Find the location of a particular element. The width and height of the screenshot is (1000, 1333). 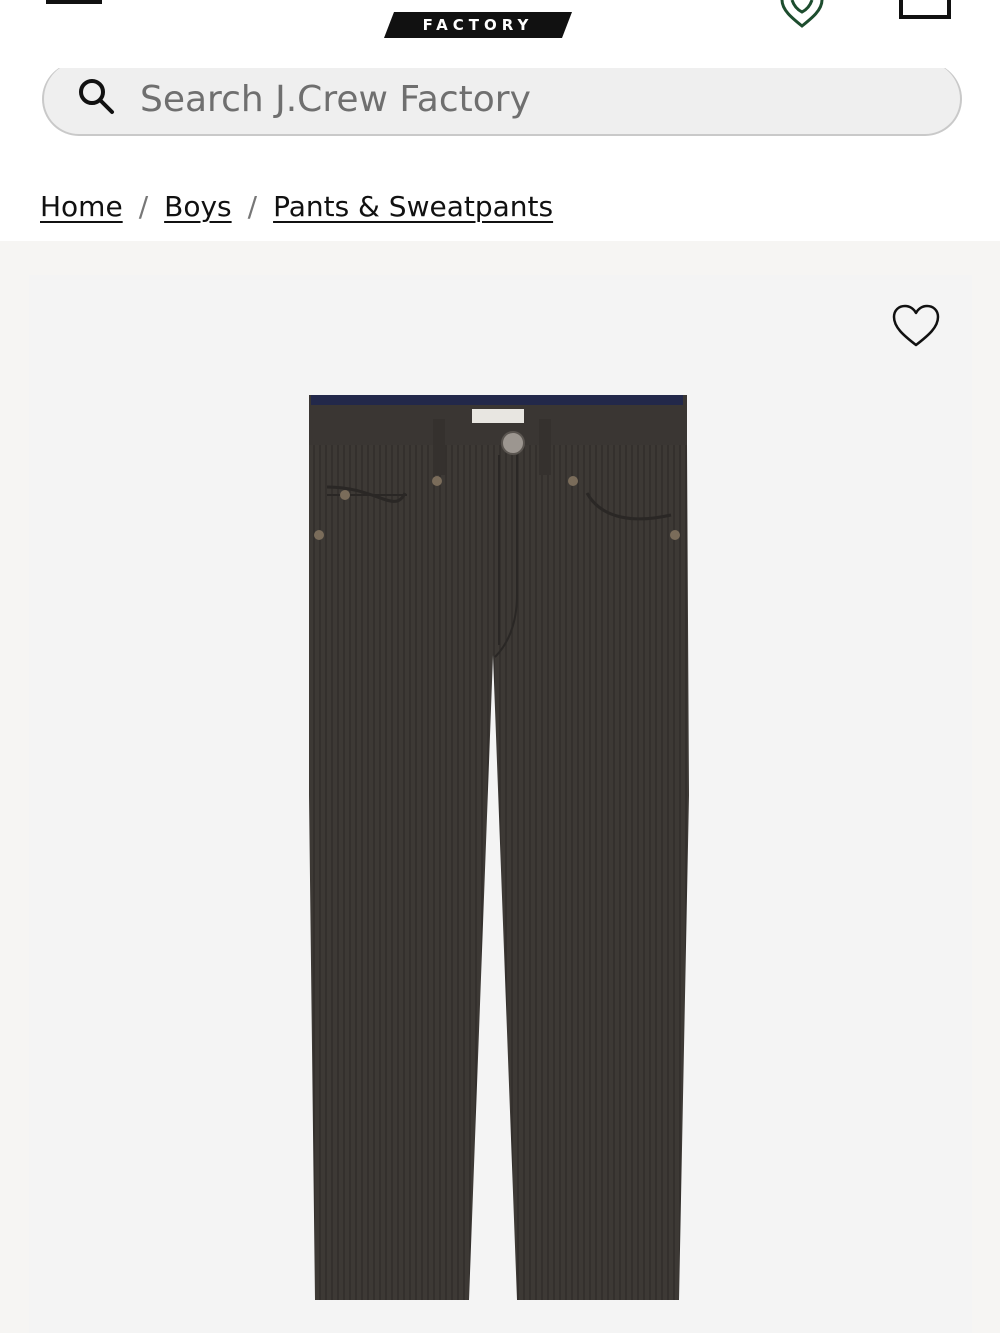

breadcrumb-home-link: Home is located at coordinates (81, 206).